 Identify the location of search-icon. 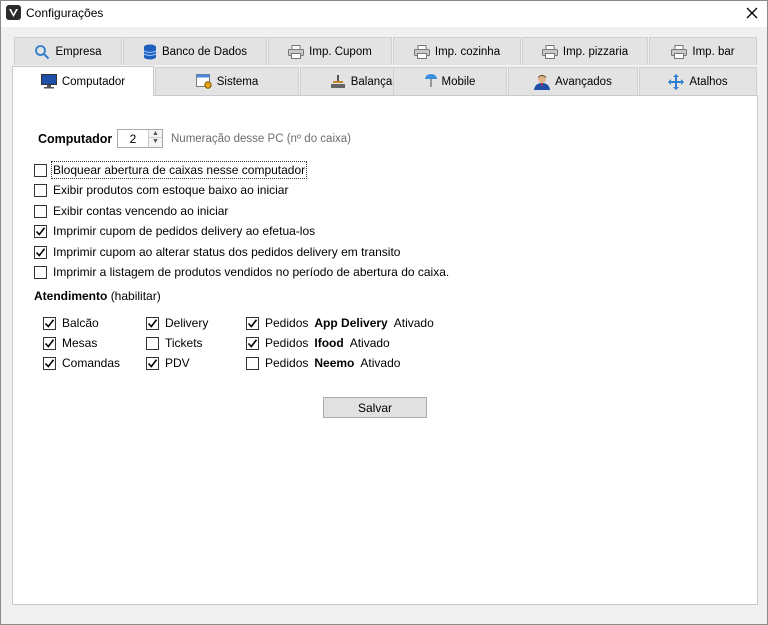
(42, 51).